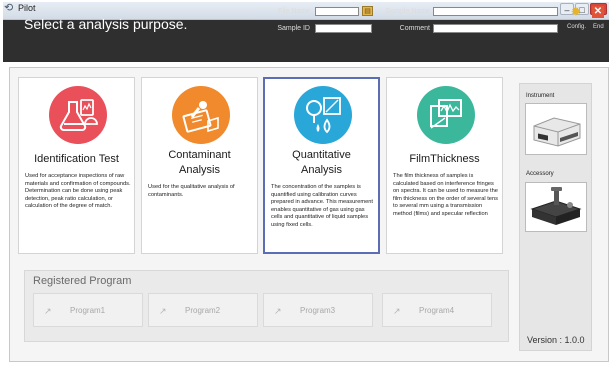  What do you see at coordinates (293, 28) in the screenshot?
I see `sample-id-label: Sample ID` at bounding box center [293, 28].